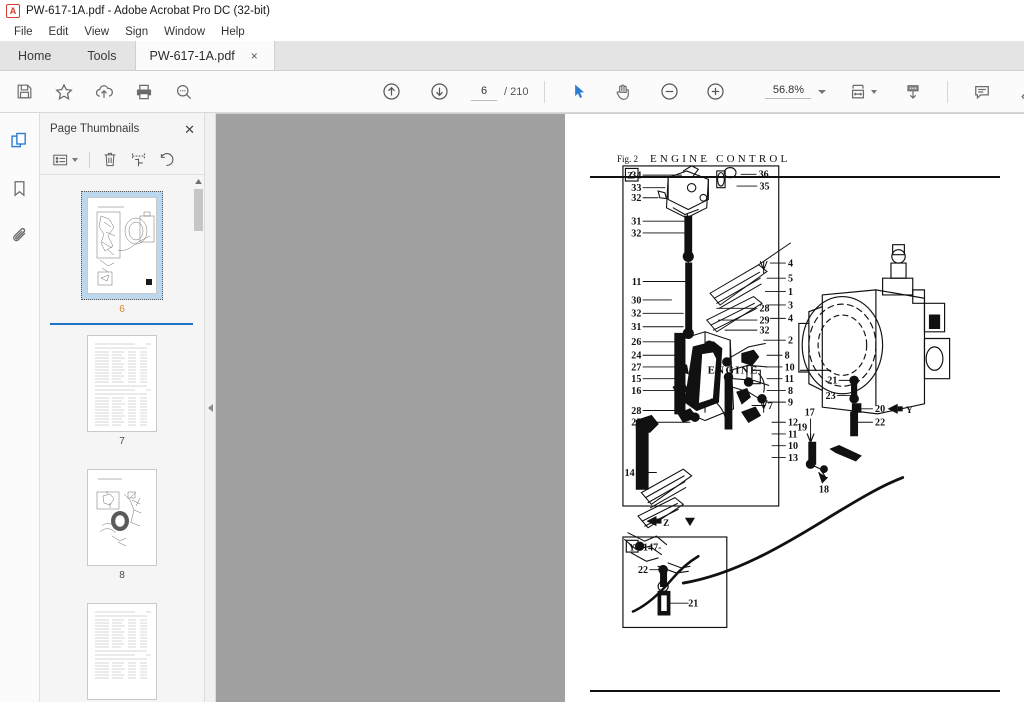 This screenshot has height=702, width=1024. I want to click on callout-4b: 4, so click(790, 319).